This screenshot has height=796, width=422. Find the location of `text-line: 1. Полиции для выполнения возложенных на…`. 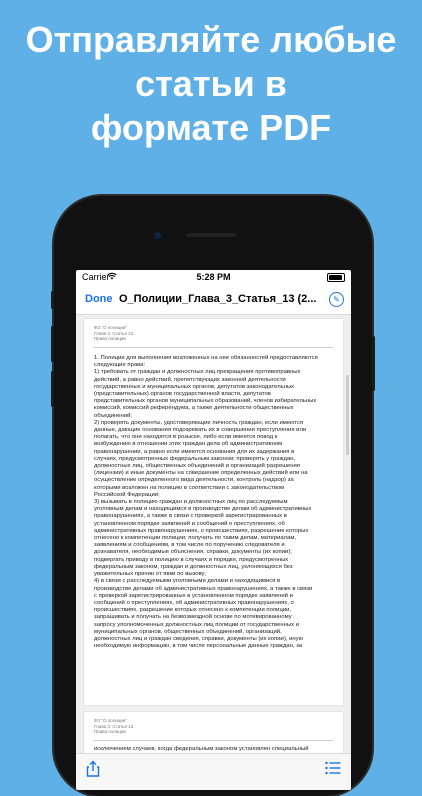

text-line: 1. Полиции для выполнения возложенных на… is located at coordinates (206, 358).